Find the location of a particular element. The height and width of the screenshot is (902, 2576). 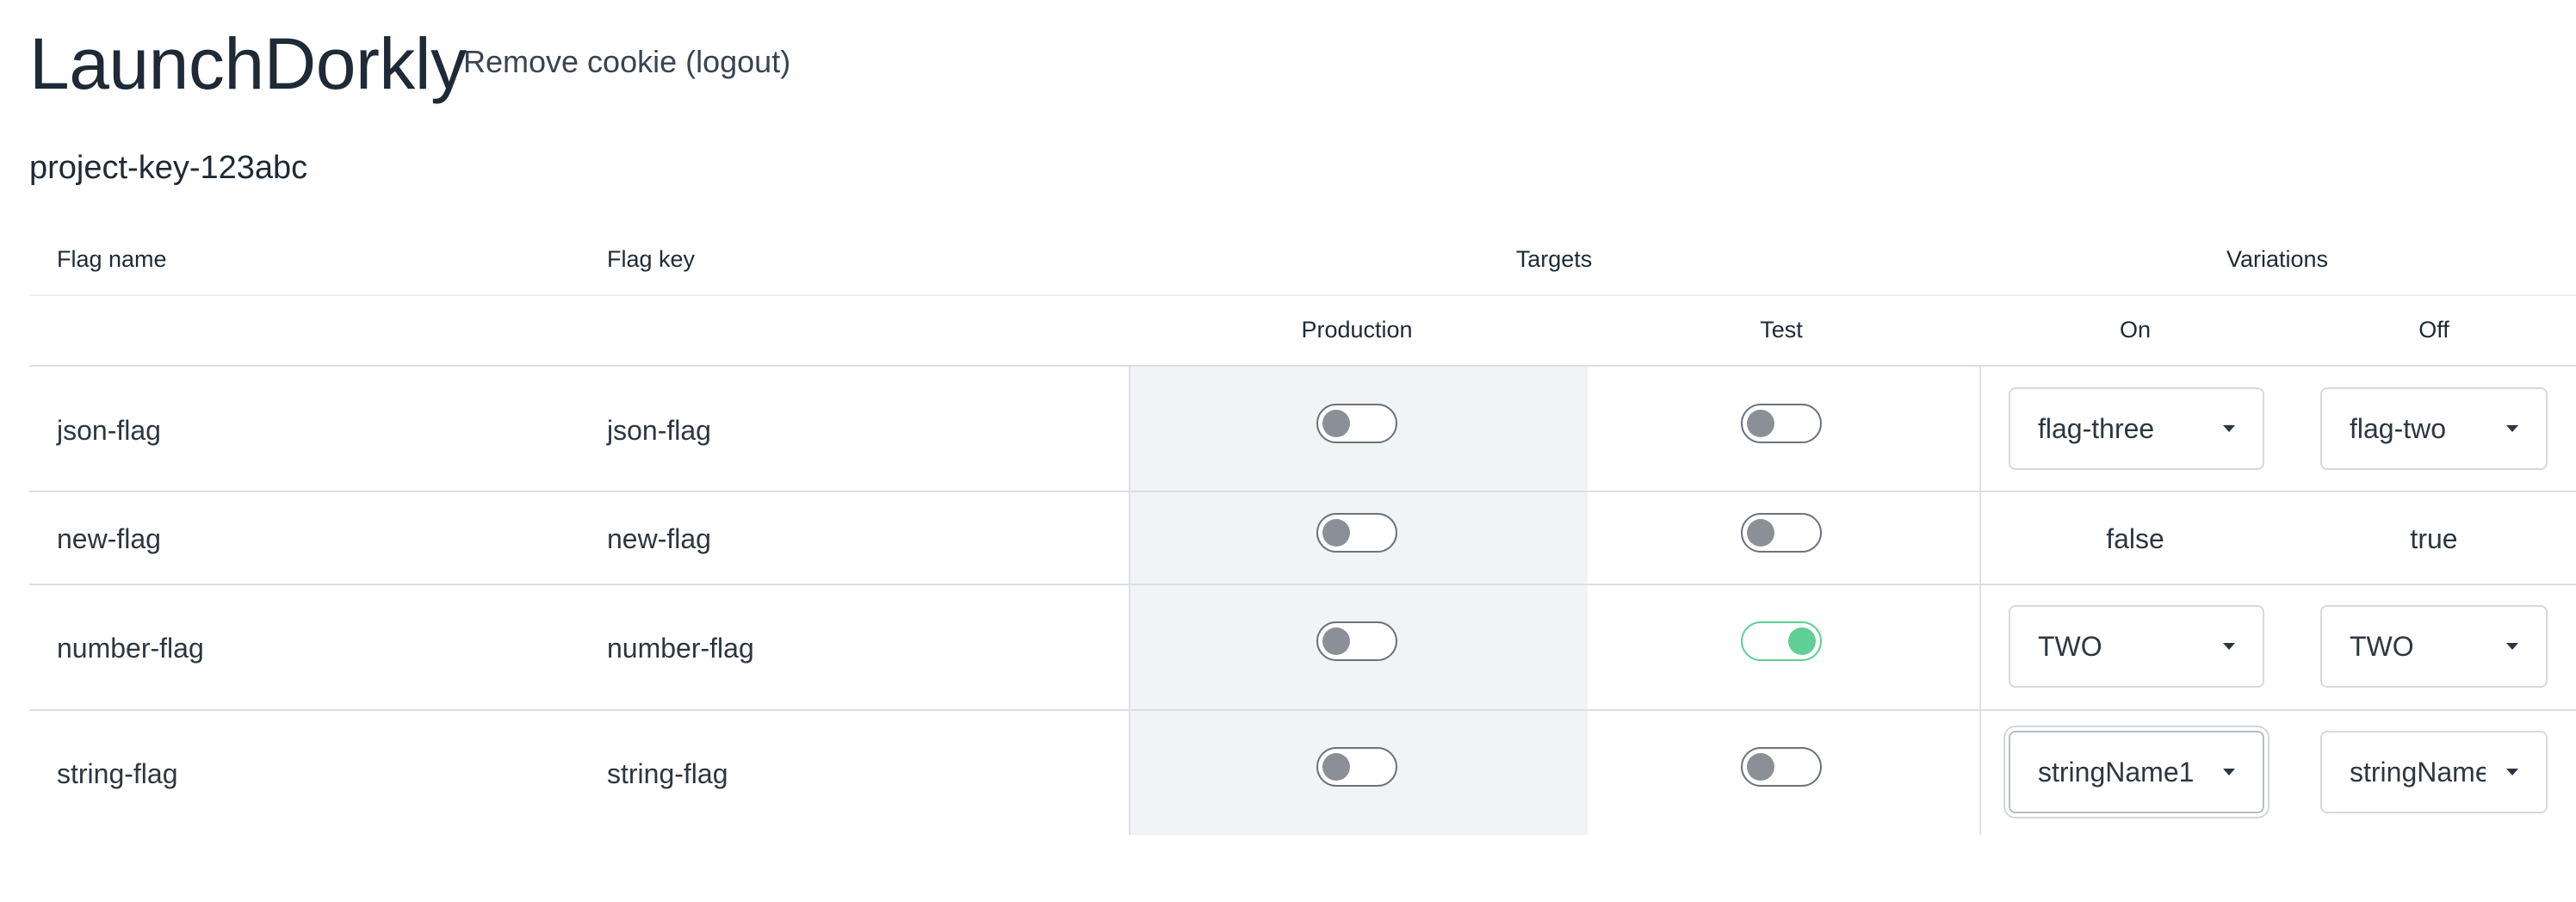

flag-name-cell: json-flag is located at coordinates (109, 430).